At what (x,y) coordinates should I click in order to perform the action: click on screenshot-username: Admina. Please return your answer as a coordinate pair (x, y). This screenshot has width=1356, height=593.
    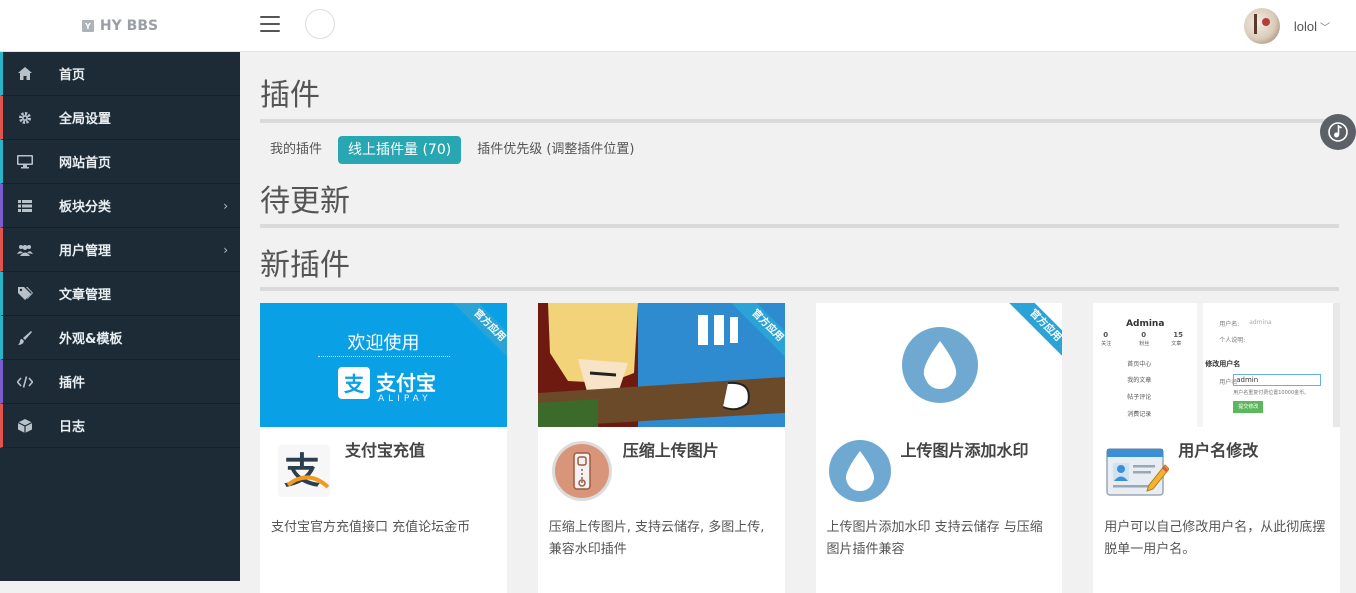
    Looking at the image, I should click on (1145, 324).